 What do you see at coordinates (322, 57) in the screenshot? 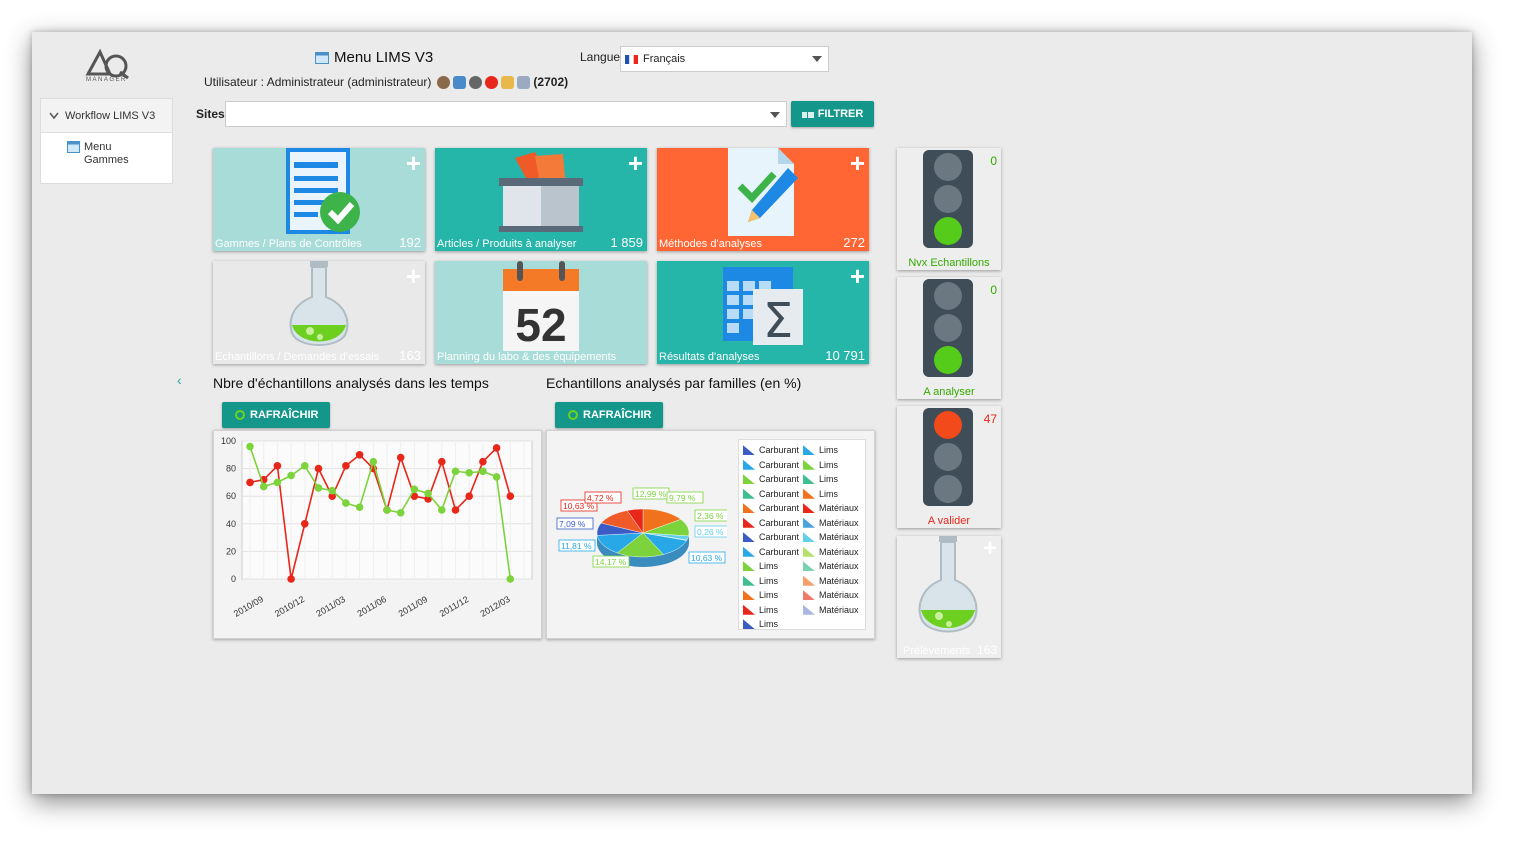
I see `window-icon` at bounding box center [322, 57].